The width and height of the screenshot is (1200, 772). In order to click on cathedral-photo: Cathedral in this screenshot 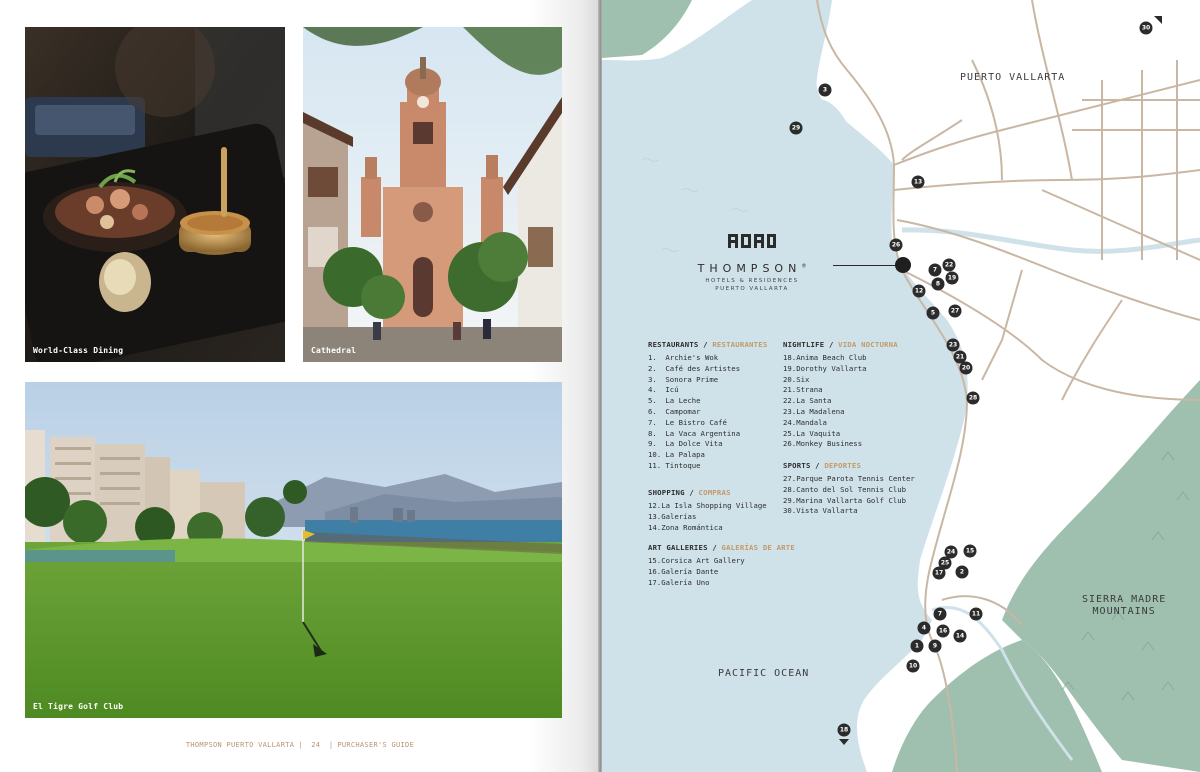, I will do `click(432, 194)`.